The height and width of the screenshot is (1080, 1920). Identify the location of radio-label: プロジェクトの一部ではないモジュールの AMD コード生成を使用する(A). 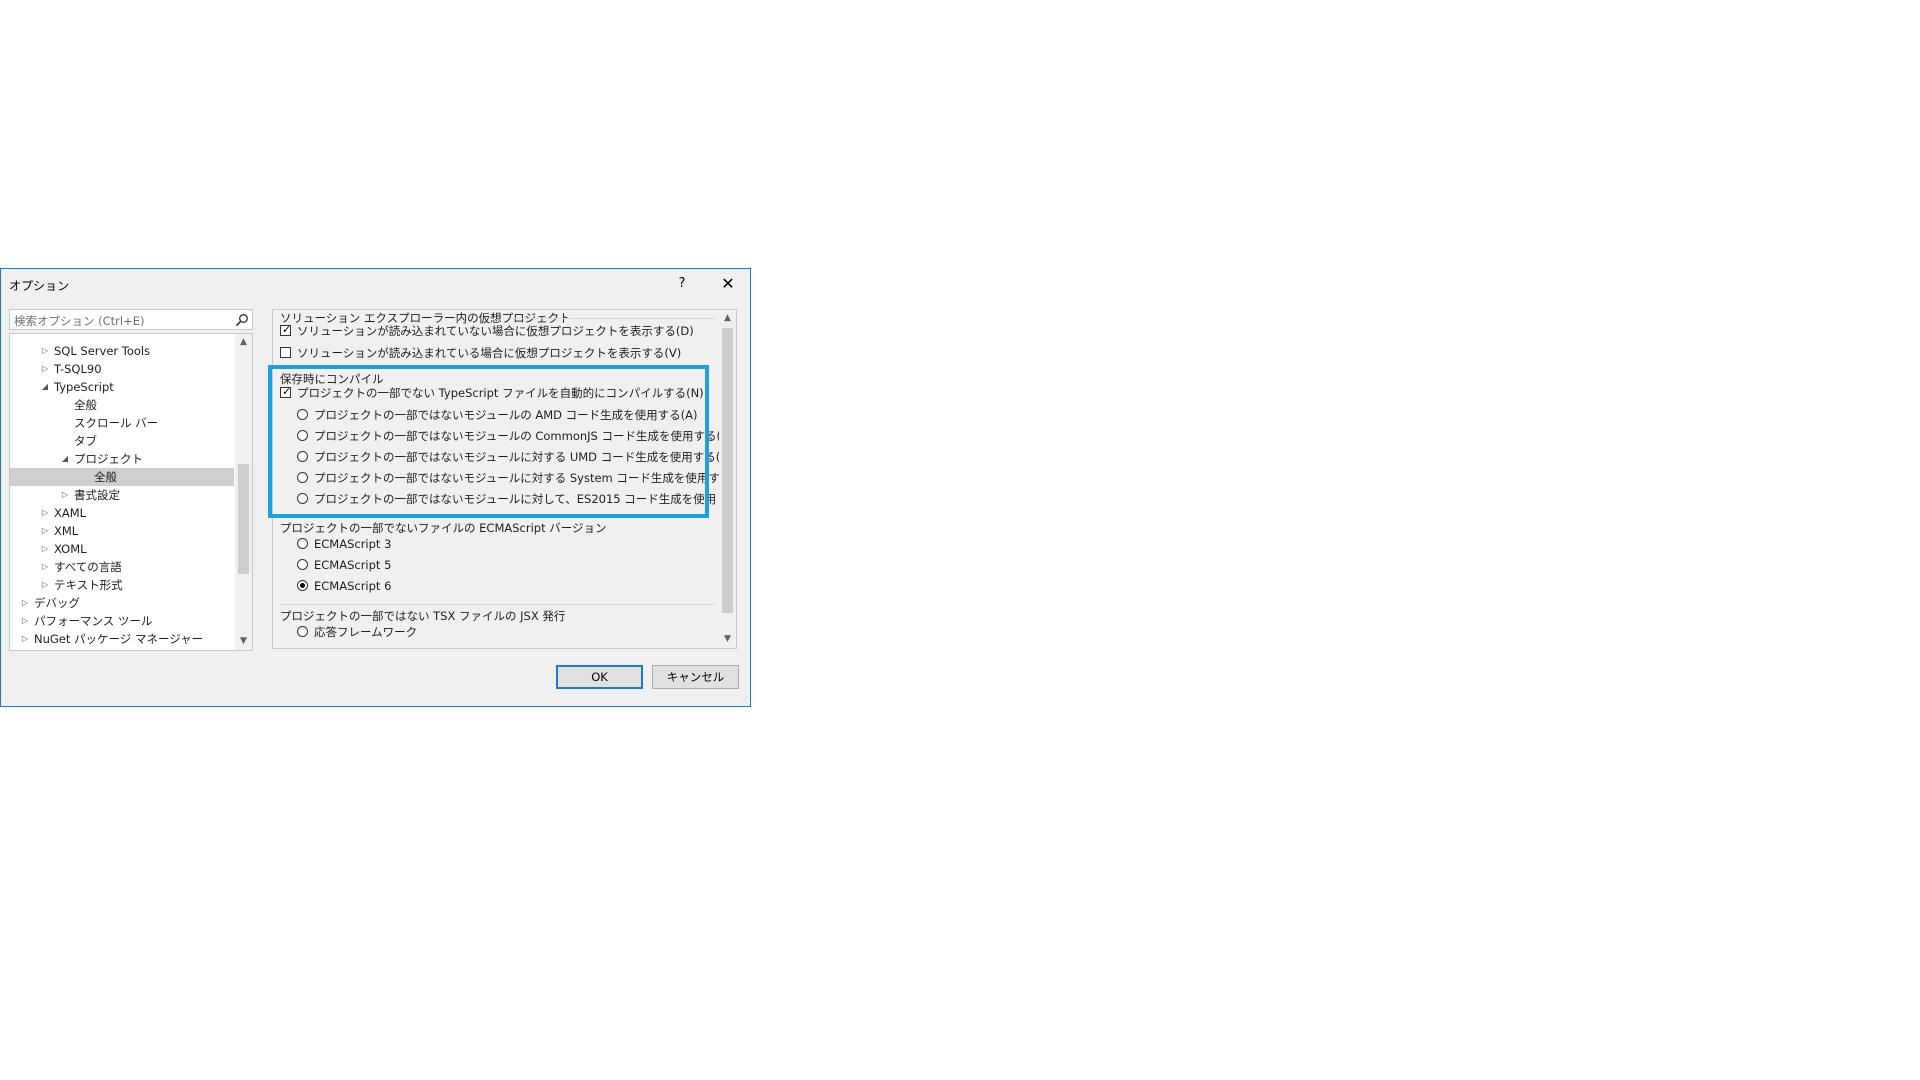
(506, 415).